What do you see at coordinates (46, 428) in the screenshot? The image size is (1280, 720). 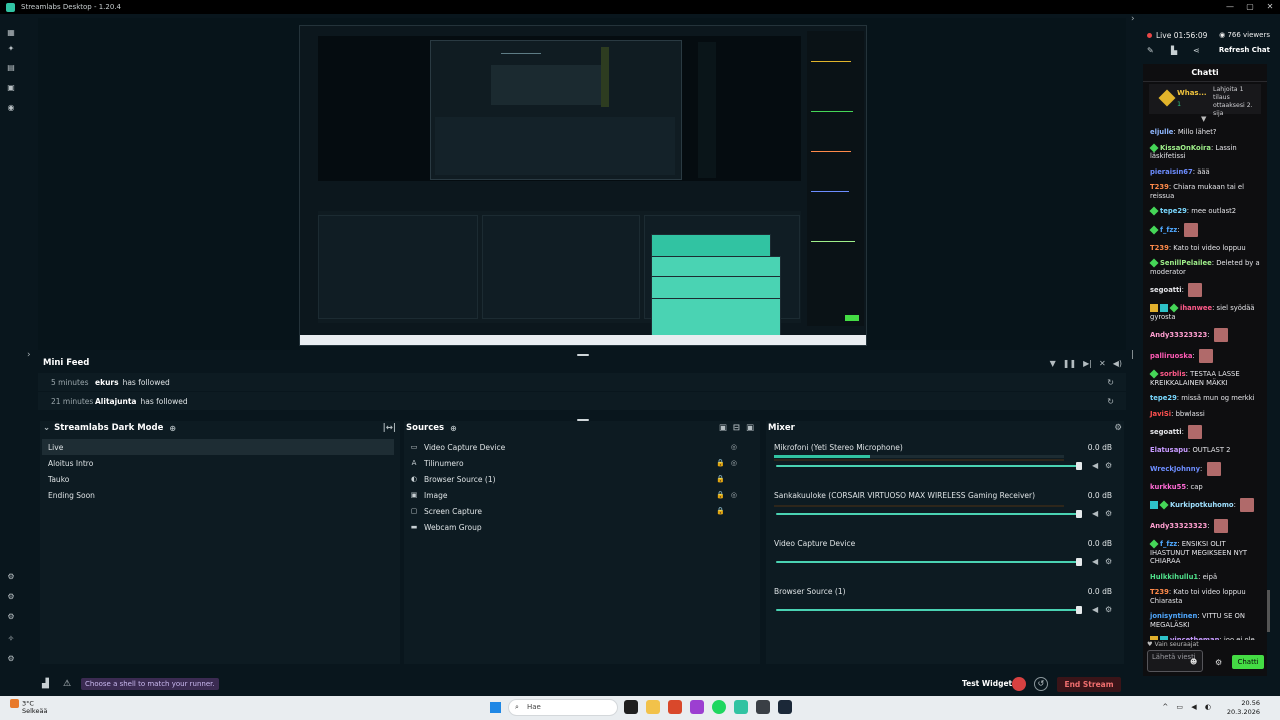 I see `chevron-down-icon: ⌄` at bounding box center [46, 428].